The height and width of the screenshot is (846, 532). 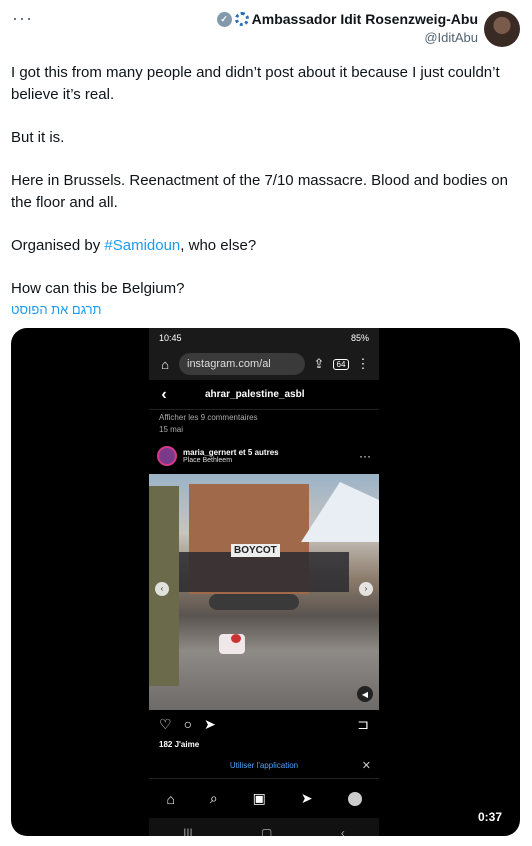 What do you see at coordinates (259, 798) in the screenshot?
I see `tab-reels-icon: ▣` at bounding box center [259, 798].